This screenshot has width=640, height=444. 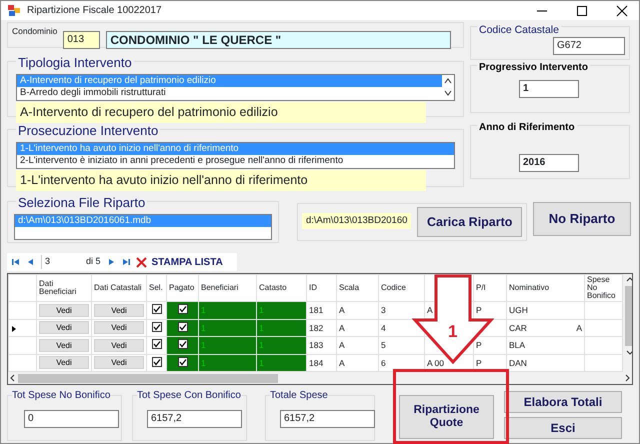 I want to click on name-field: CONDOMINIO " LE QUERCE ", so click(x=279, y=40).